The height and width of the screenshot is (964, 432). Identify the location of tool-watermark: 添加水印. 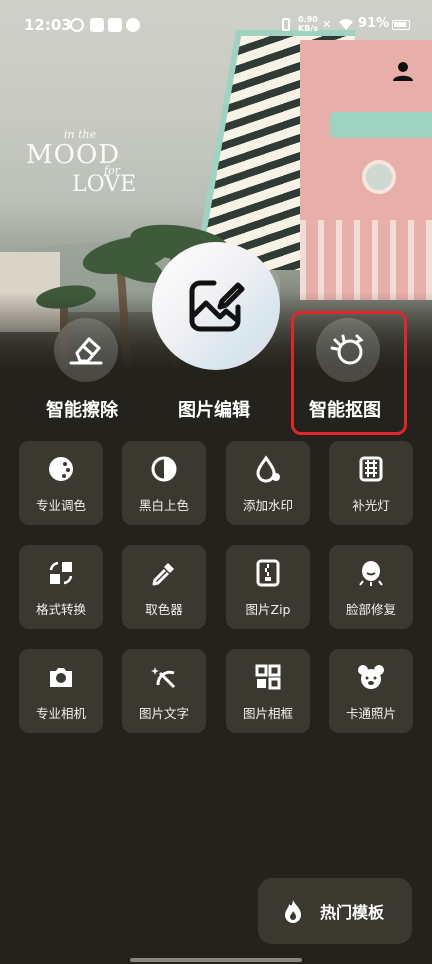
(268, 483).